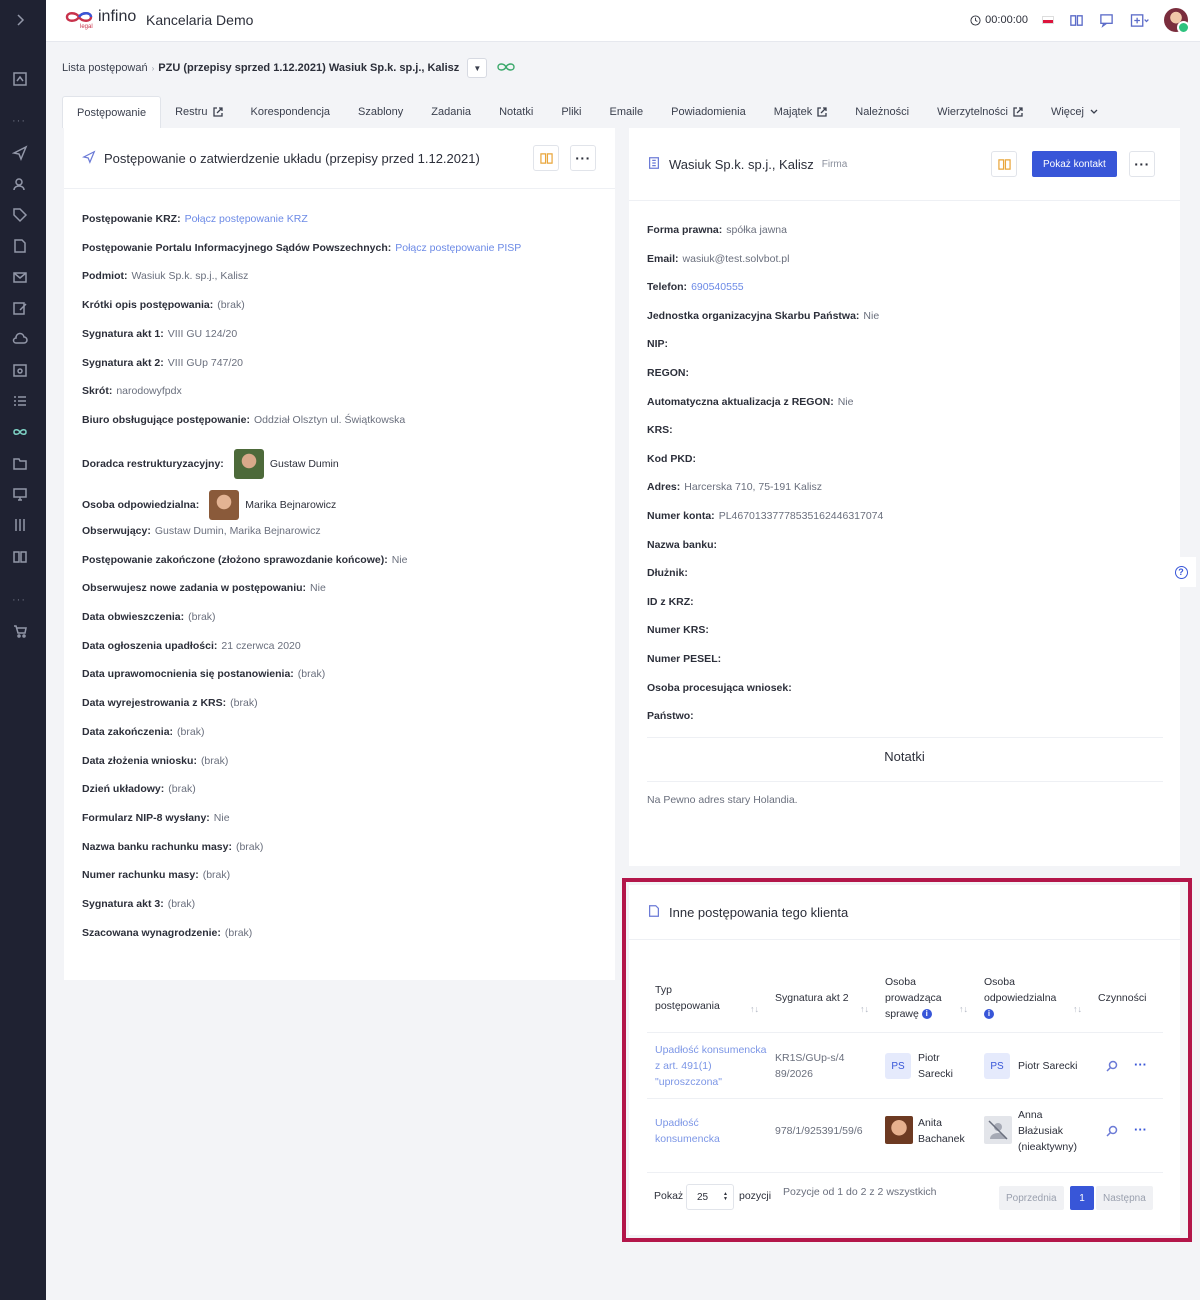  Describe the element at coordinates (20, 494) in the screenshot. I see `monitor-icon` at that location.